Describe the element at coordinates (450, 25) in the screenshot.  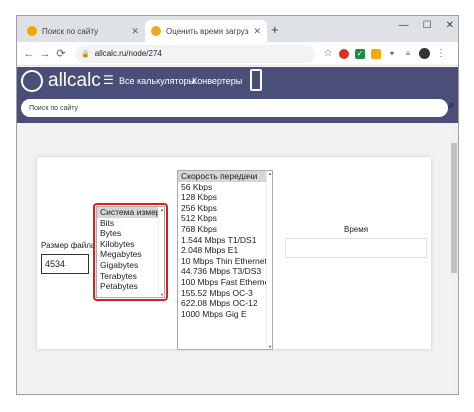
I see `close-button: ✕` at that location.